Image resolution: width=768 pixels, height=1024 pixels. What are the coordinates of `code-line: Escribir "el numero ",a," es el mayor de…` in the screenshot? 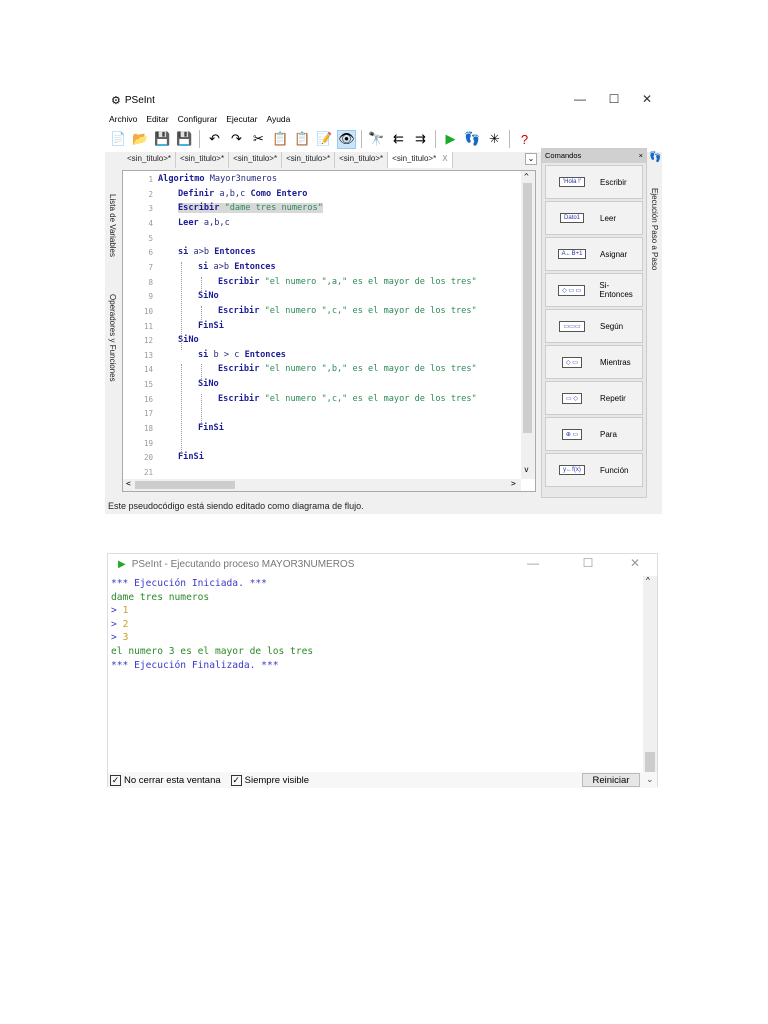 It's located at (347, 282).